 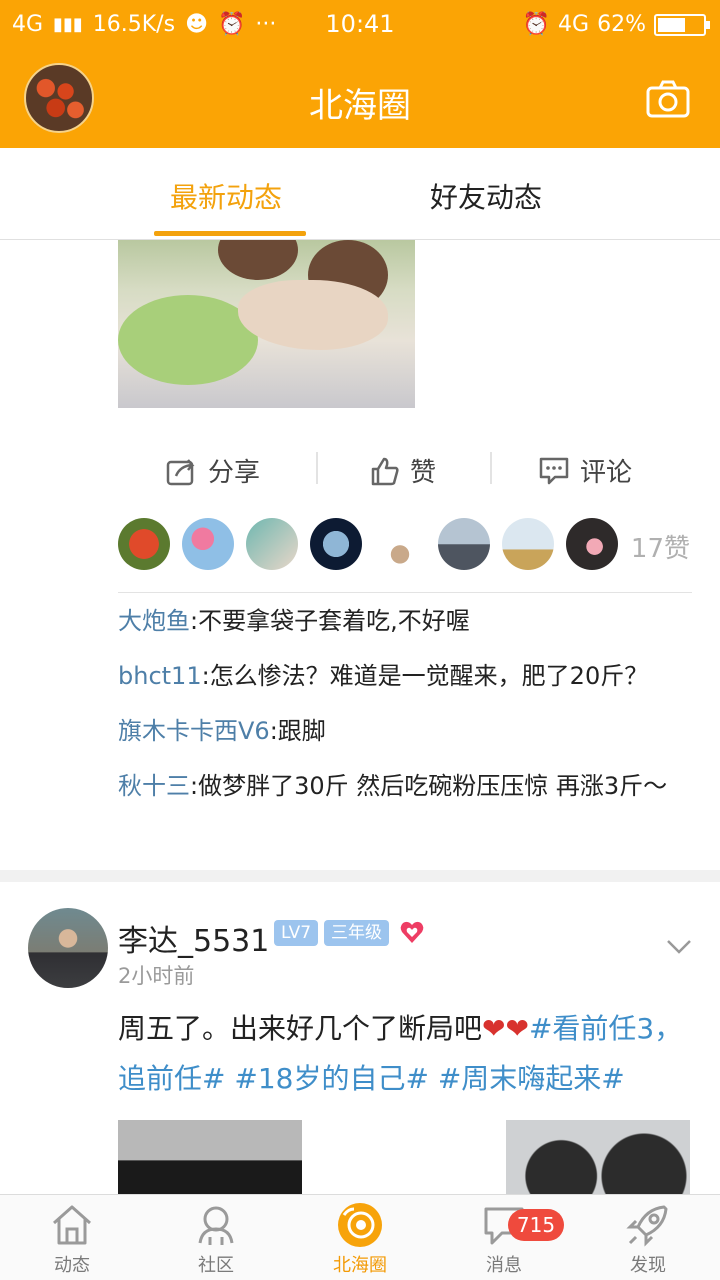 What do you see at coordinates (554, 470) in the screenshot?
I see `comment-icon` at bounding box center [554, 470].